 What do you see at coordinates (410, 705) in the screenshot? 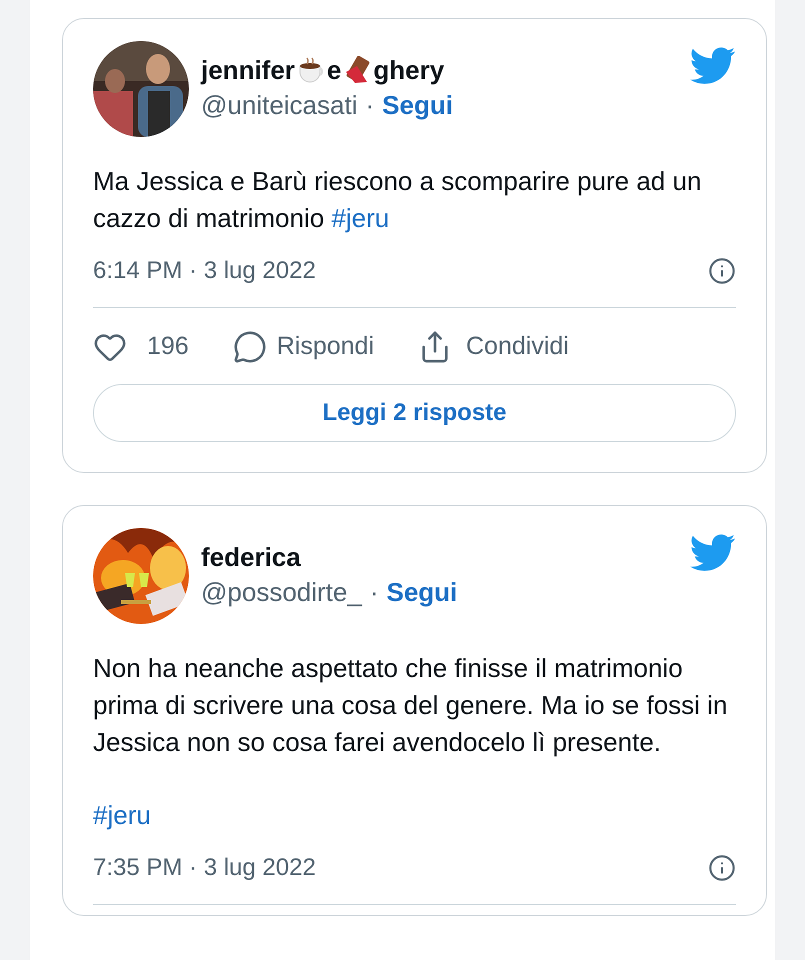
I see `tweet-text: Non ha neanche aspettato che finisse il matrimonio prima di scrivere una cosa del genere. Ma io se fossi in Jessica non so cosa farei avendocelo lì presente.` at bounding box center [410, 705].